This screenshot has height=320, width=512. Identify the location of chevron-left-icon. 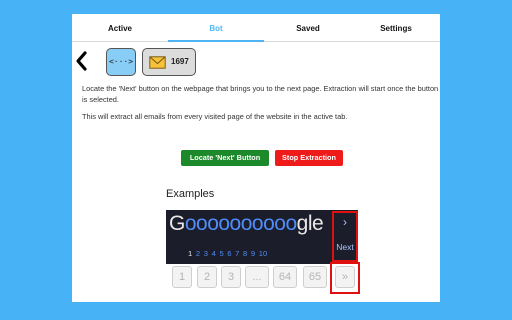
(81, 61).